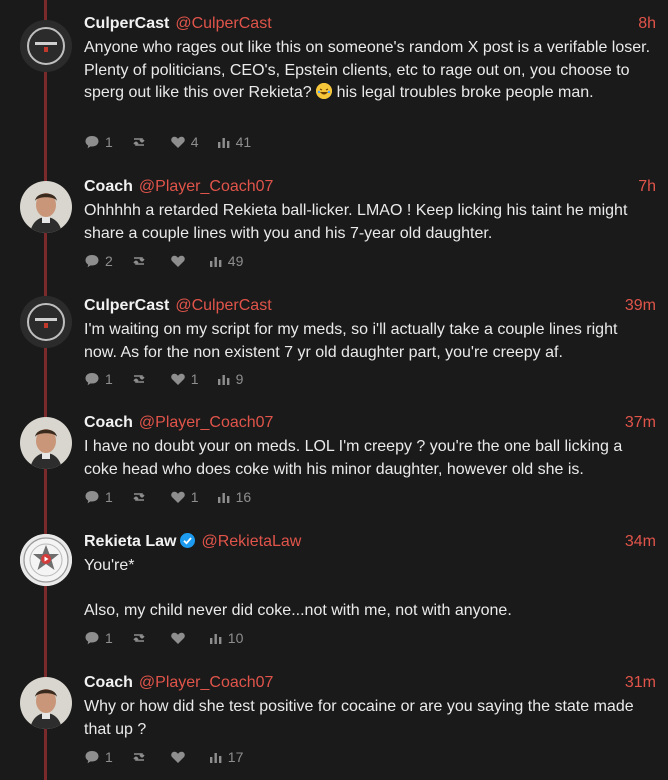 The height and width of the screenshot is (780, 668). I want to click on tweet-actions: 2 49, so click(172, 261).